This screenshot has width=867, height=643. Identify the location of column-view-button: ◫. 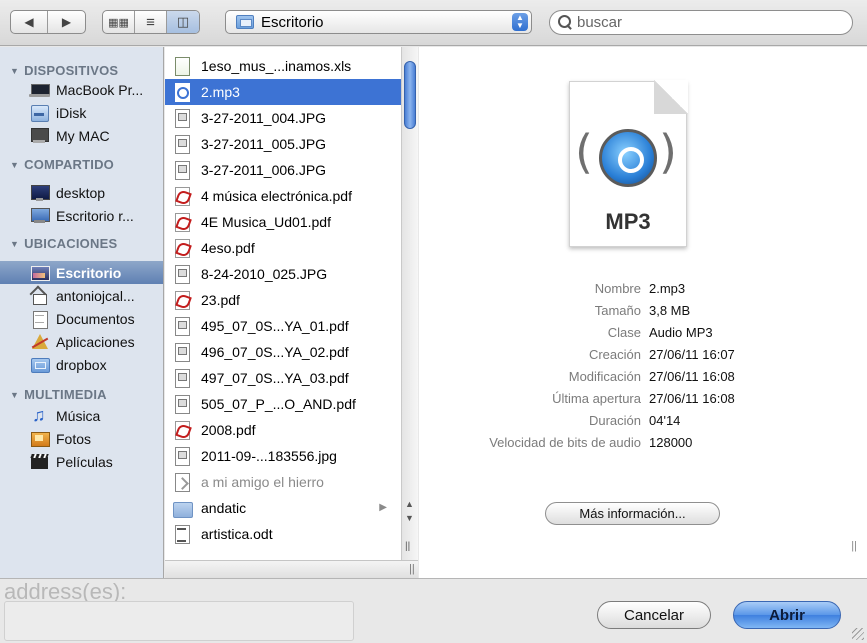
(183, 22).